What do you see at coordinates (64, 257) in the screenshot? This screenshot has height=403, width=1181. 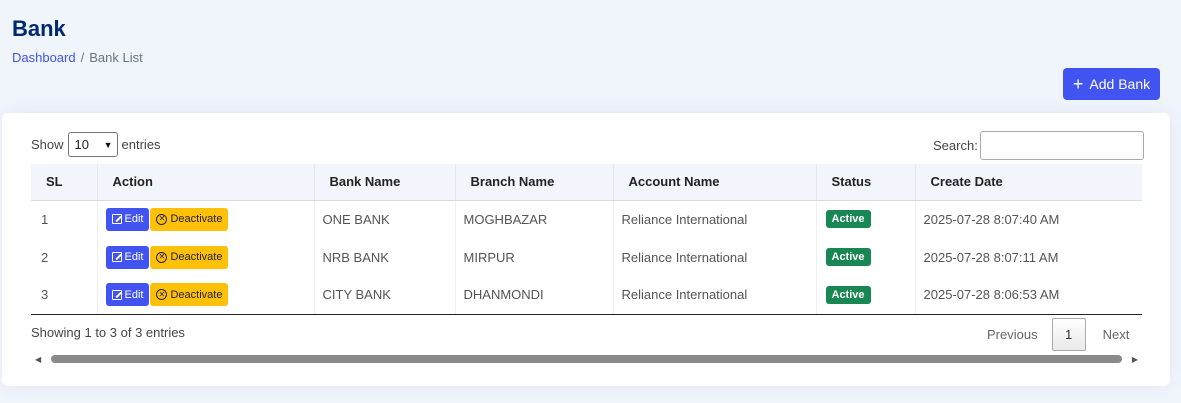 I see `cell-sl: 2` at bounding box center [64, 257].